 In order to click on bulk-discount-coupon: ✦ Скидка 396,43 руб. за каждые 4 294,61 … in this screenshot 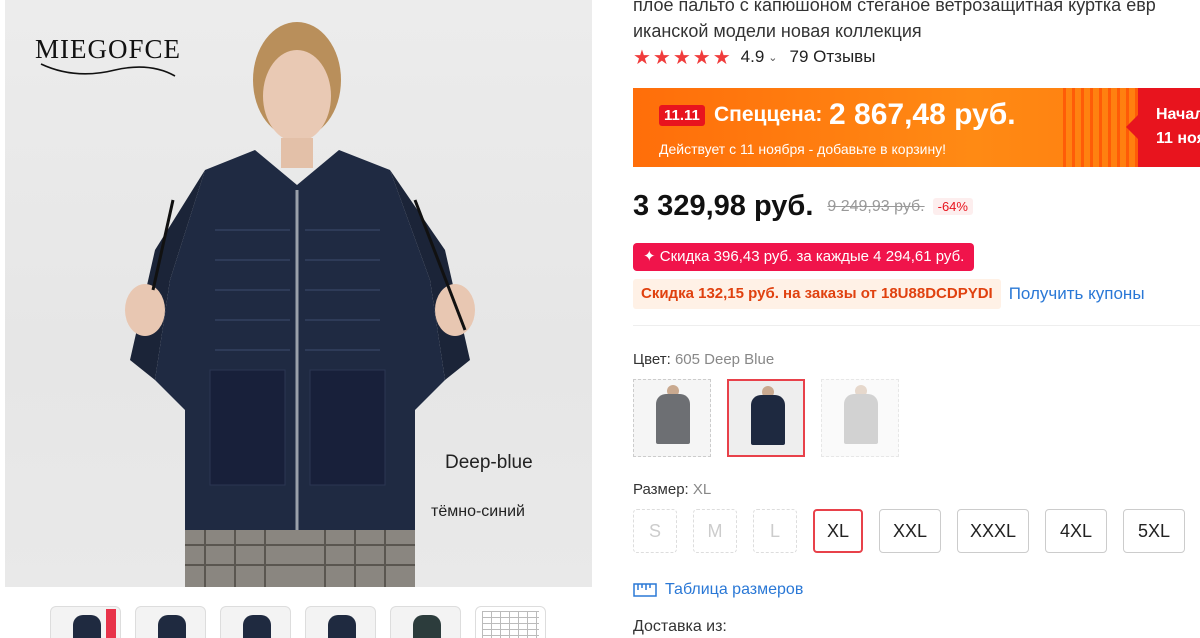, I will do `click(804, 257)`.